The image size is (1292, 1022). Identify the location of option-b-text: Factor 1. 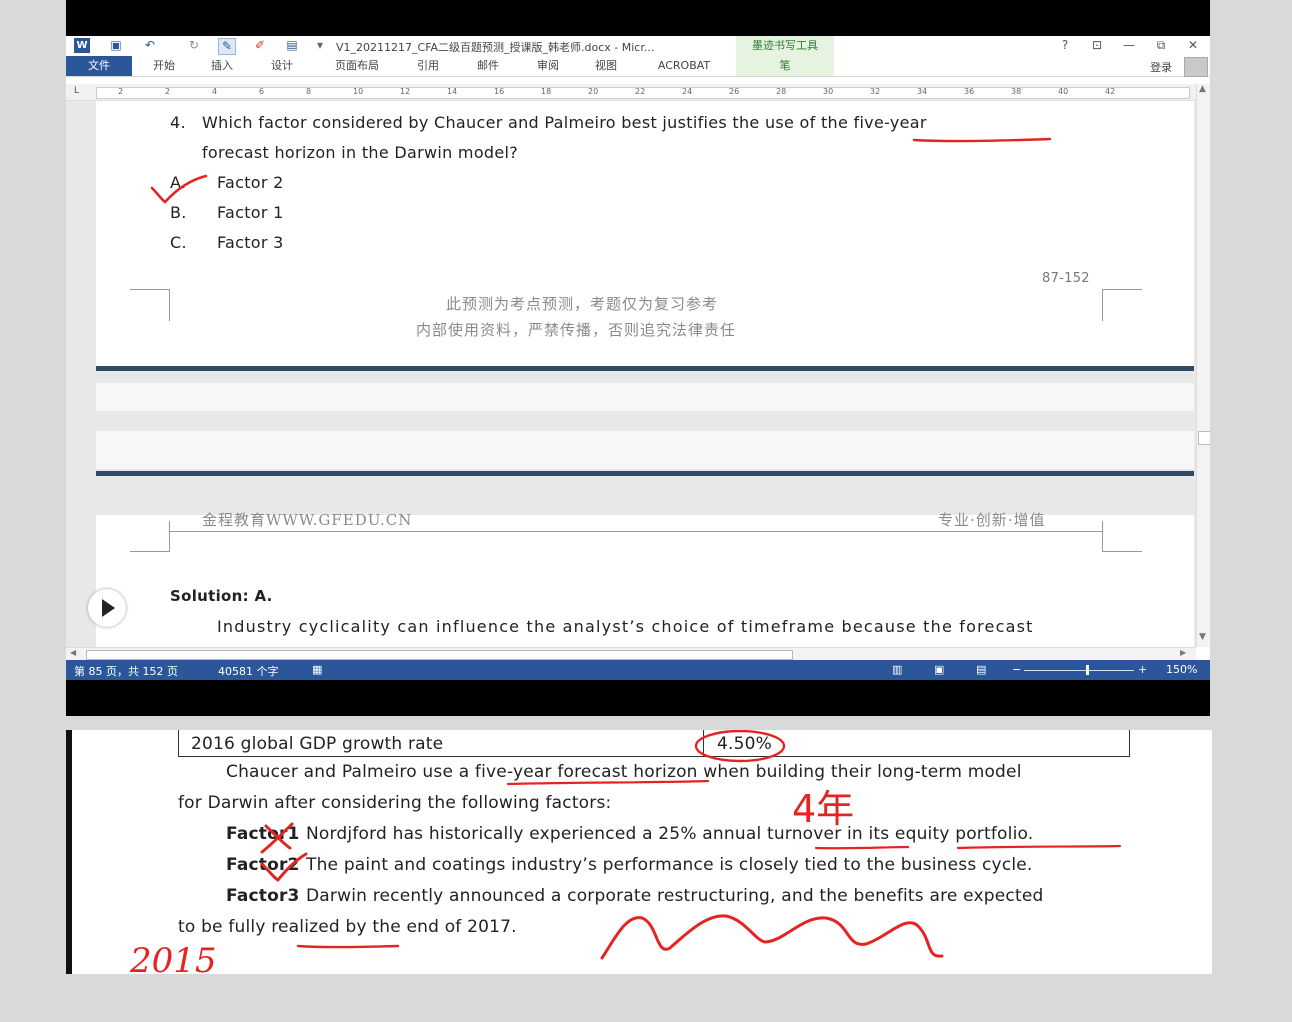
(250, 212).